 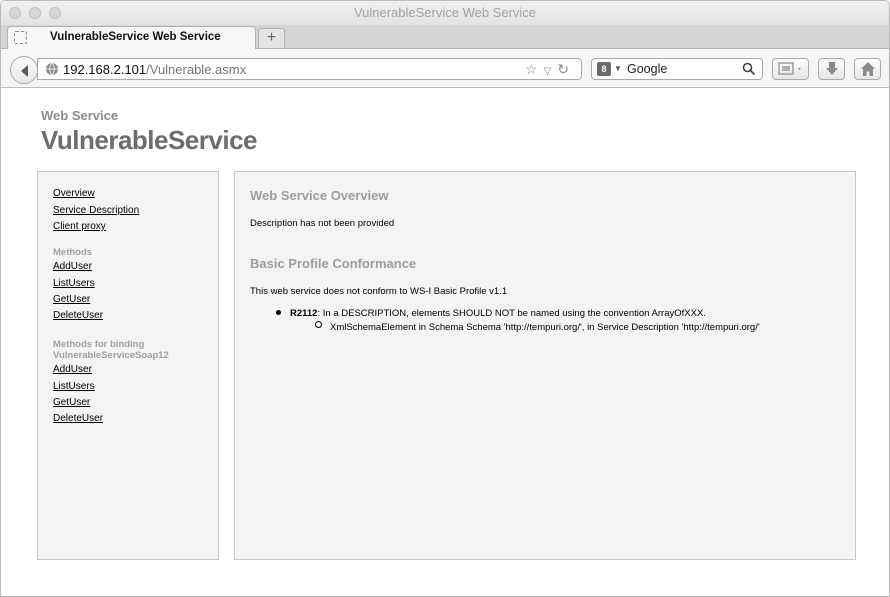 I want to click on search-box: 8 ▼ Google, so click(x=677, y=69).